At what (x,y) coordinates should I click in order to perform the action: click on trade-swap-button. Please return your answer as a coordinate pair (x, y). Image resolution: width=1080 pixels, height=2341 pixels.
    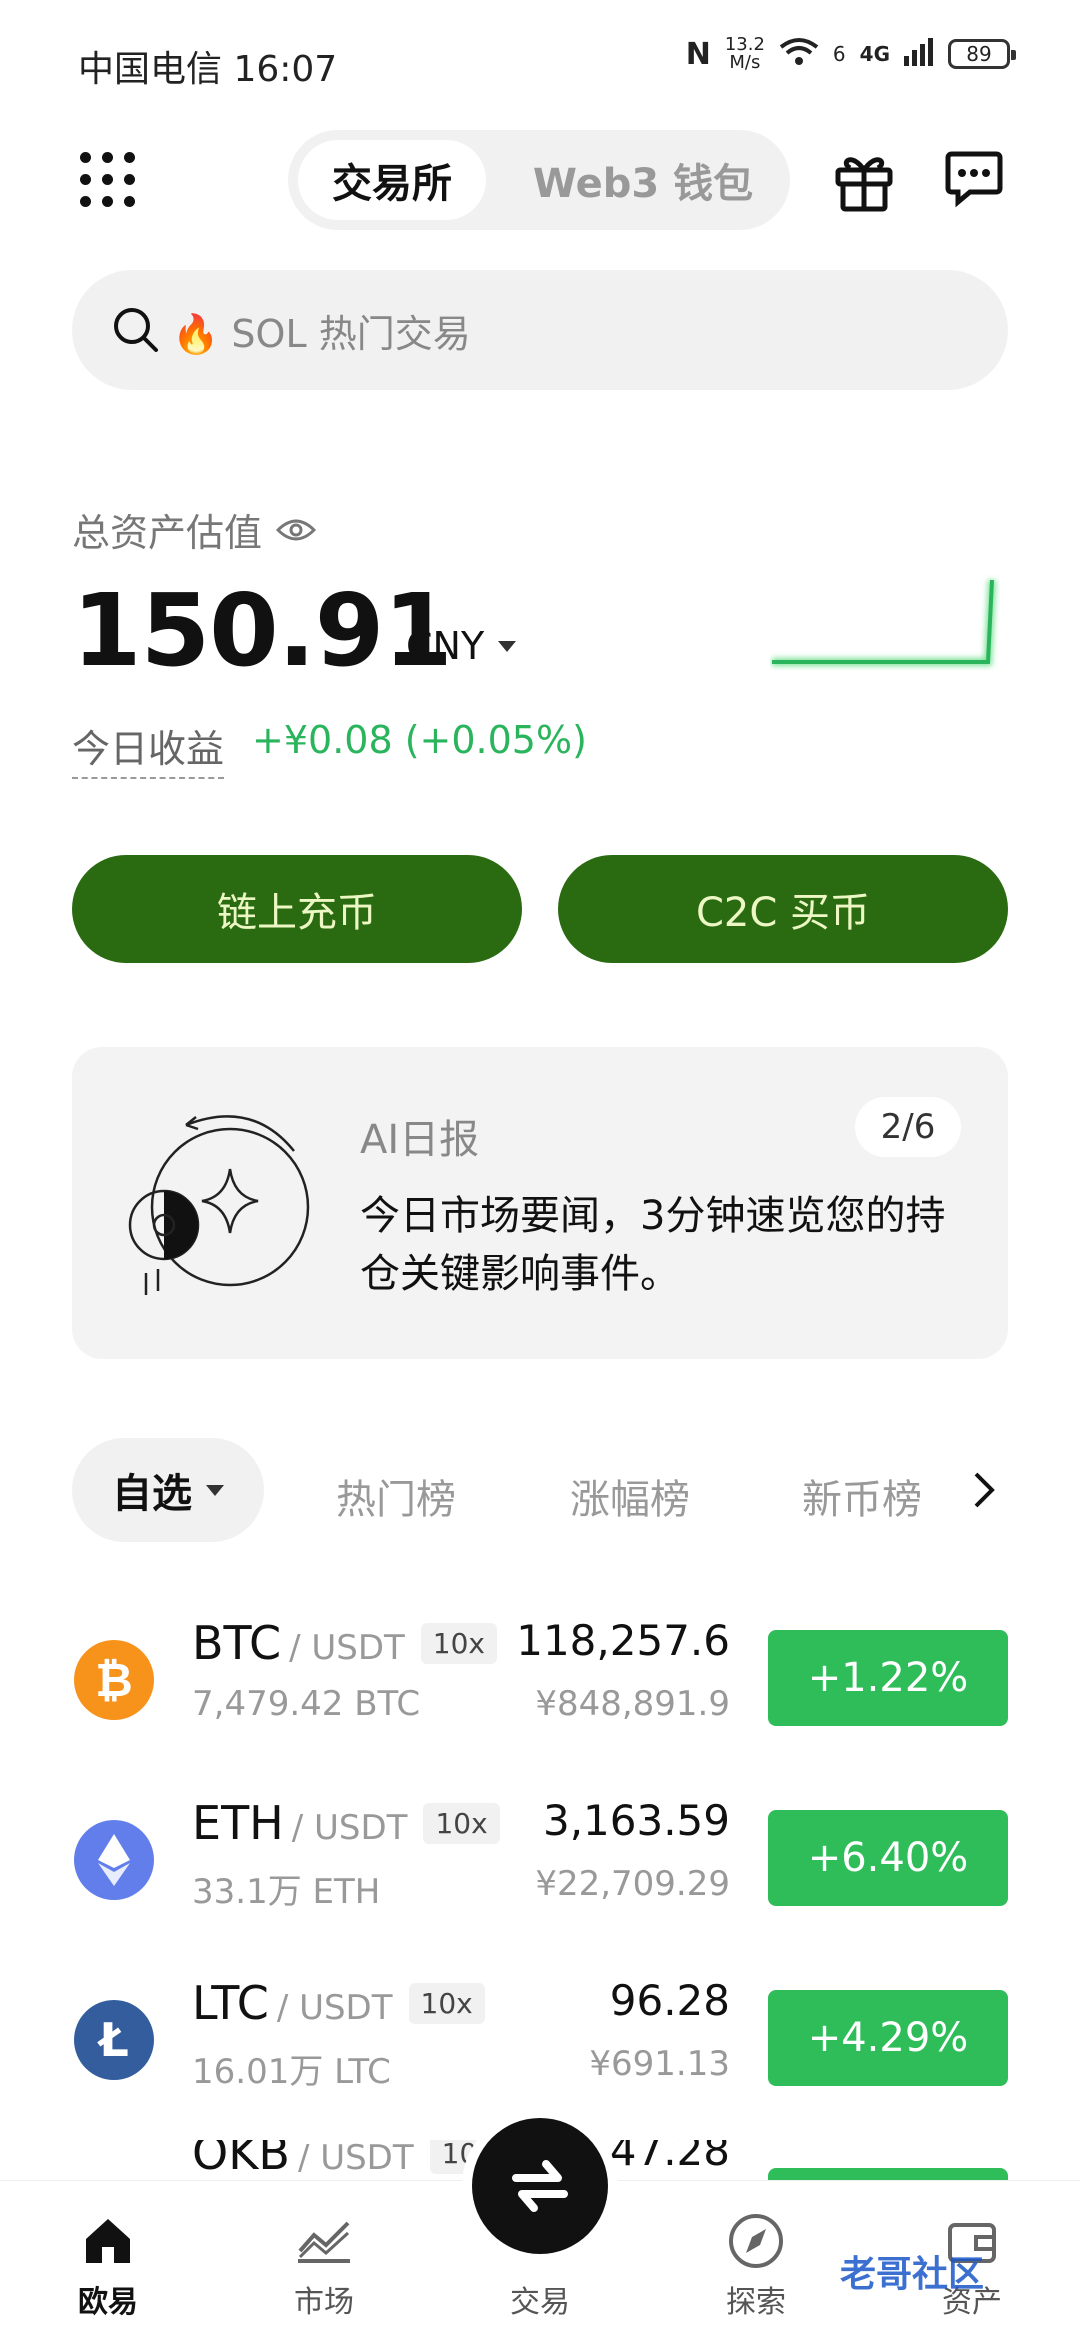
    Looking at the image, I should click on (540, 2186).